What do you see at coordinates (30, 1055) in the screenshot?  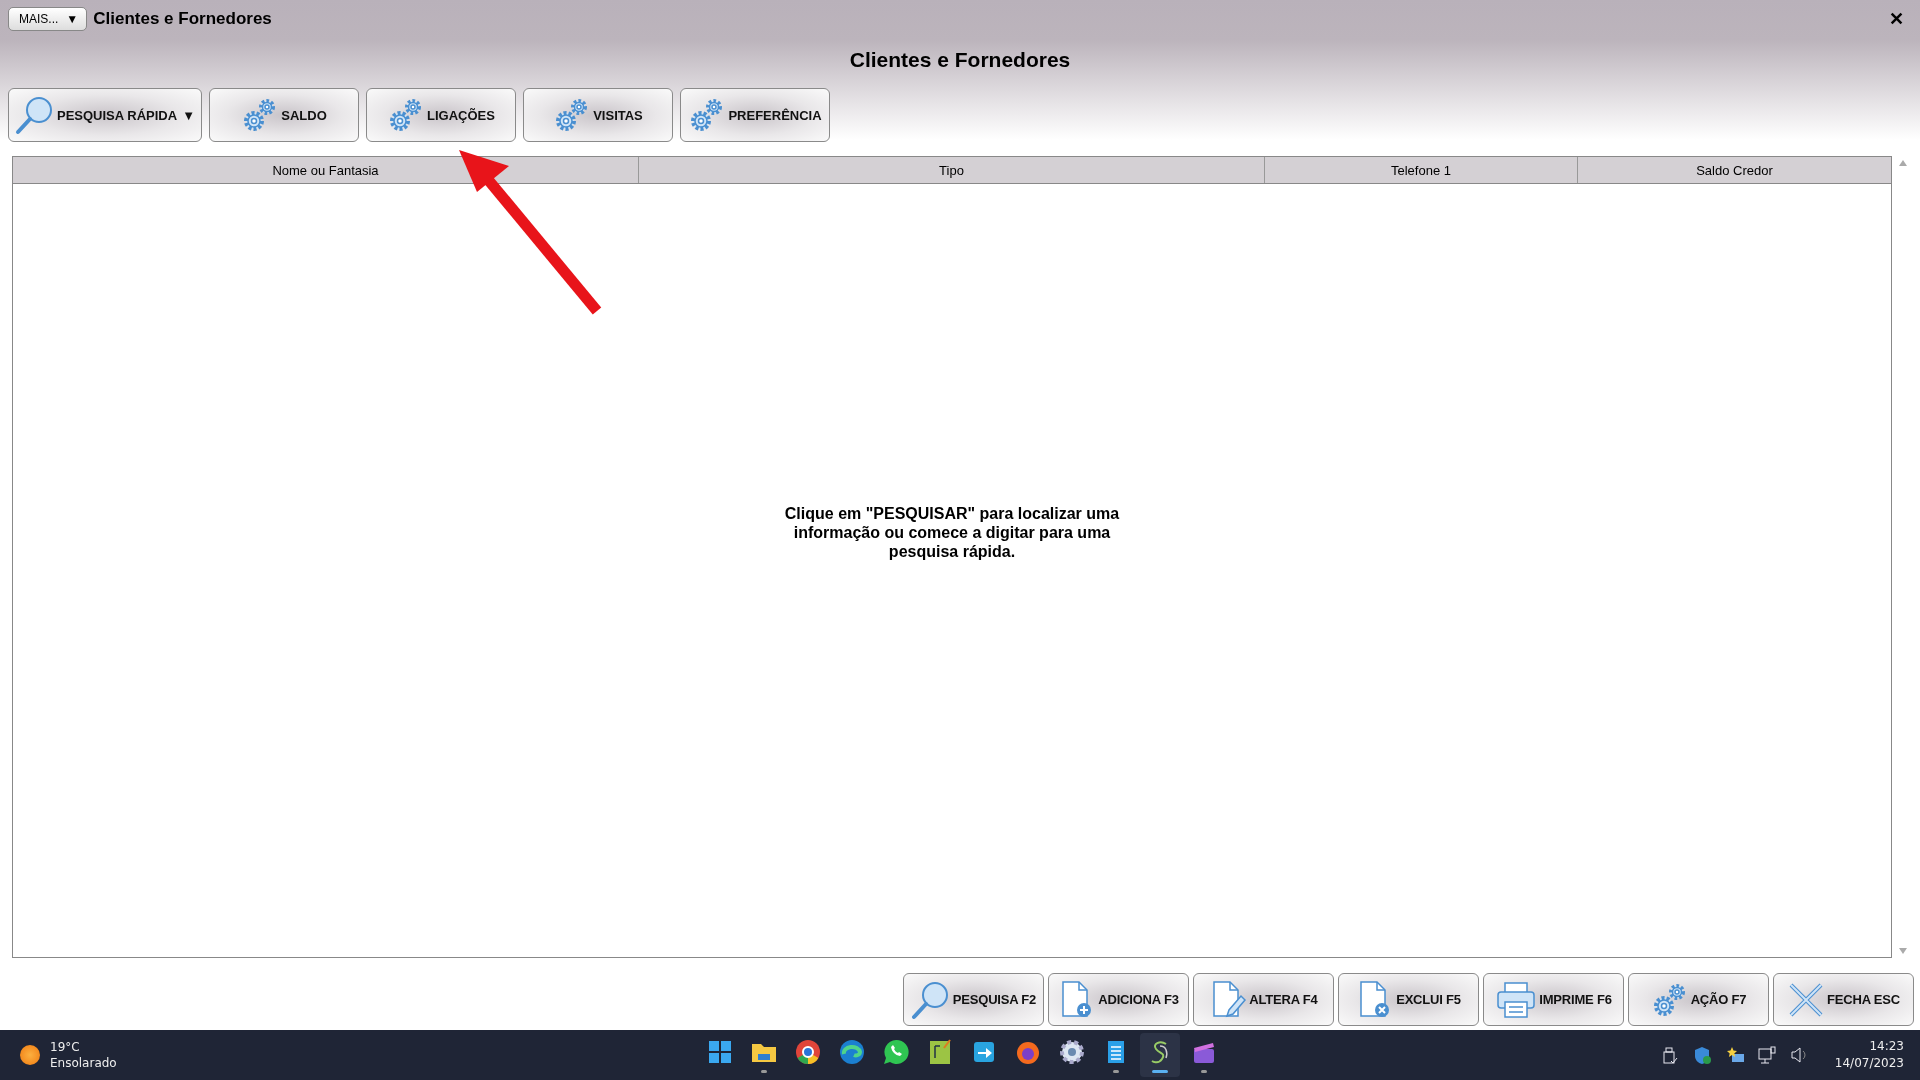 I see `sun-icon` at bounding box center [30, 1055].